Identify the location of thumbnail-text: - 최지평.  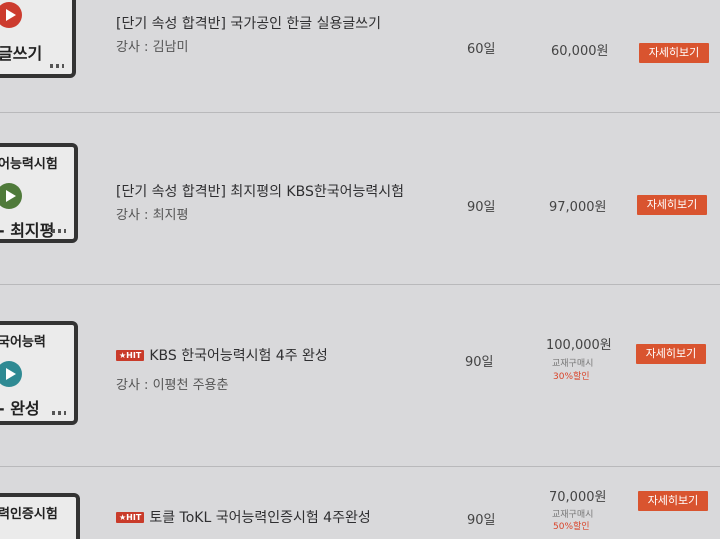
(27, 230).